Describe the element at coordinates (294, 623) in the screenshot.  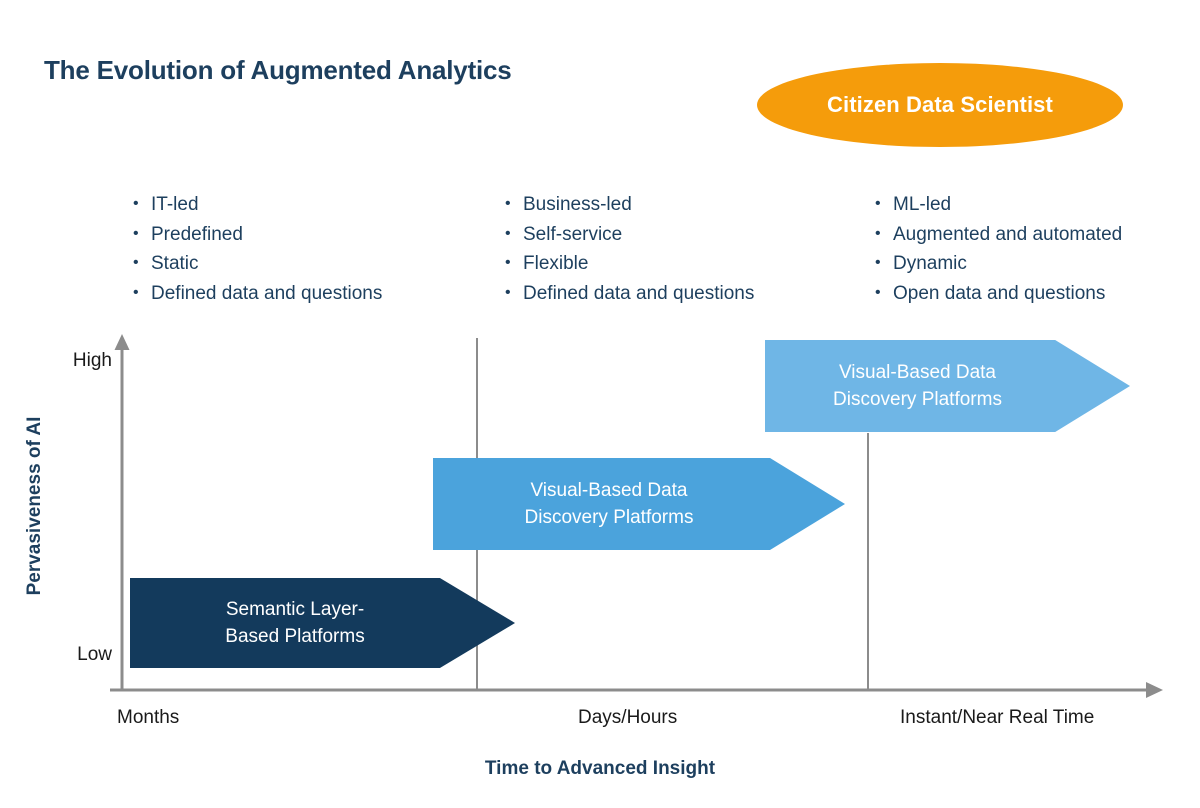
I see `semantic-layer-platforms-label: Semantic Layer- Based Platforms` at that location.